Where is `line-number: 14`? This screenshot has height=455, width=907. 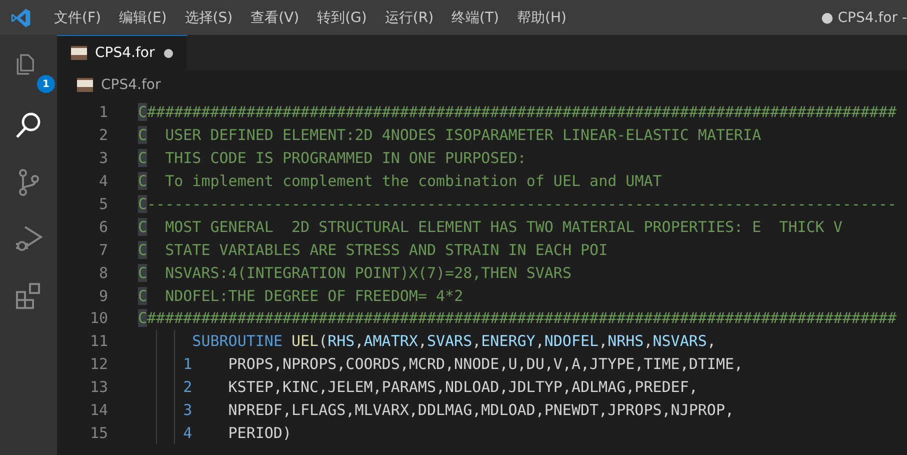
line-number: 14 is located at coordinates (98, 410).